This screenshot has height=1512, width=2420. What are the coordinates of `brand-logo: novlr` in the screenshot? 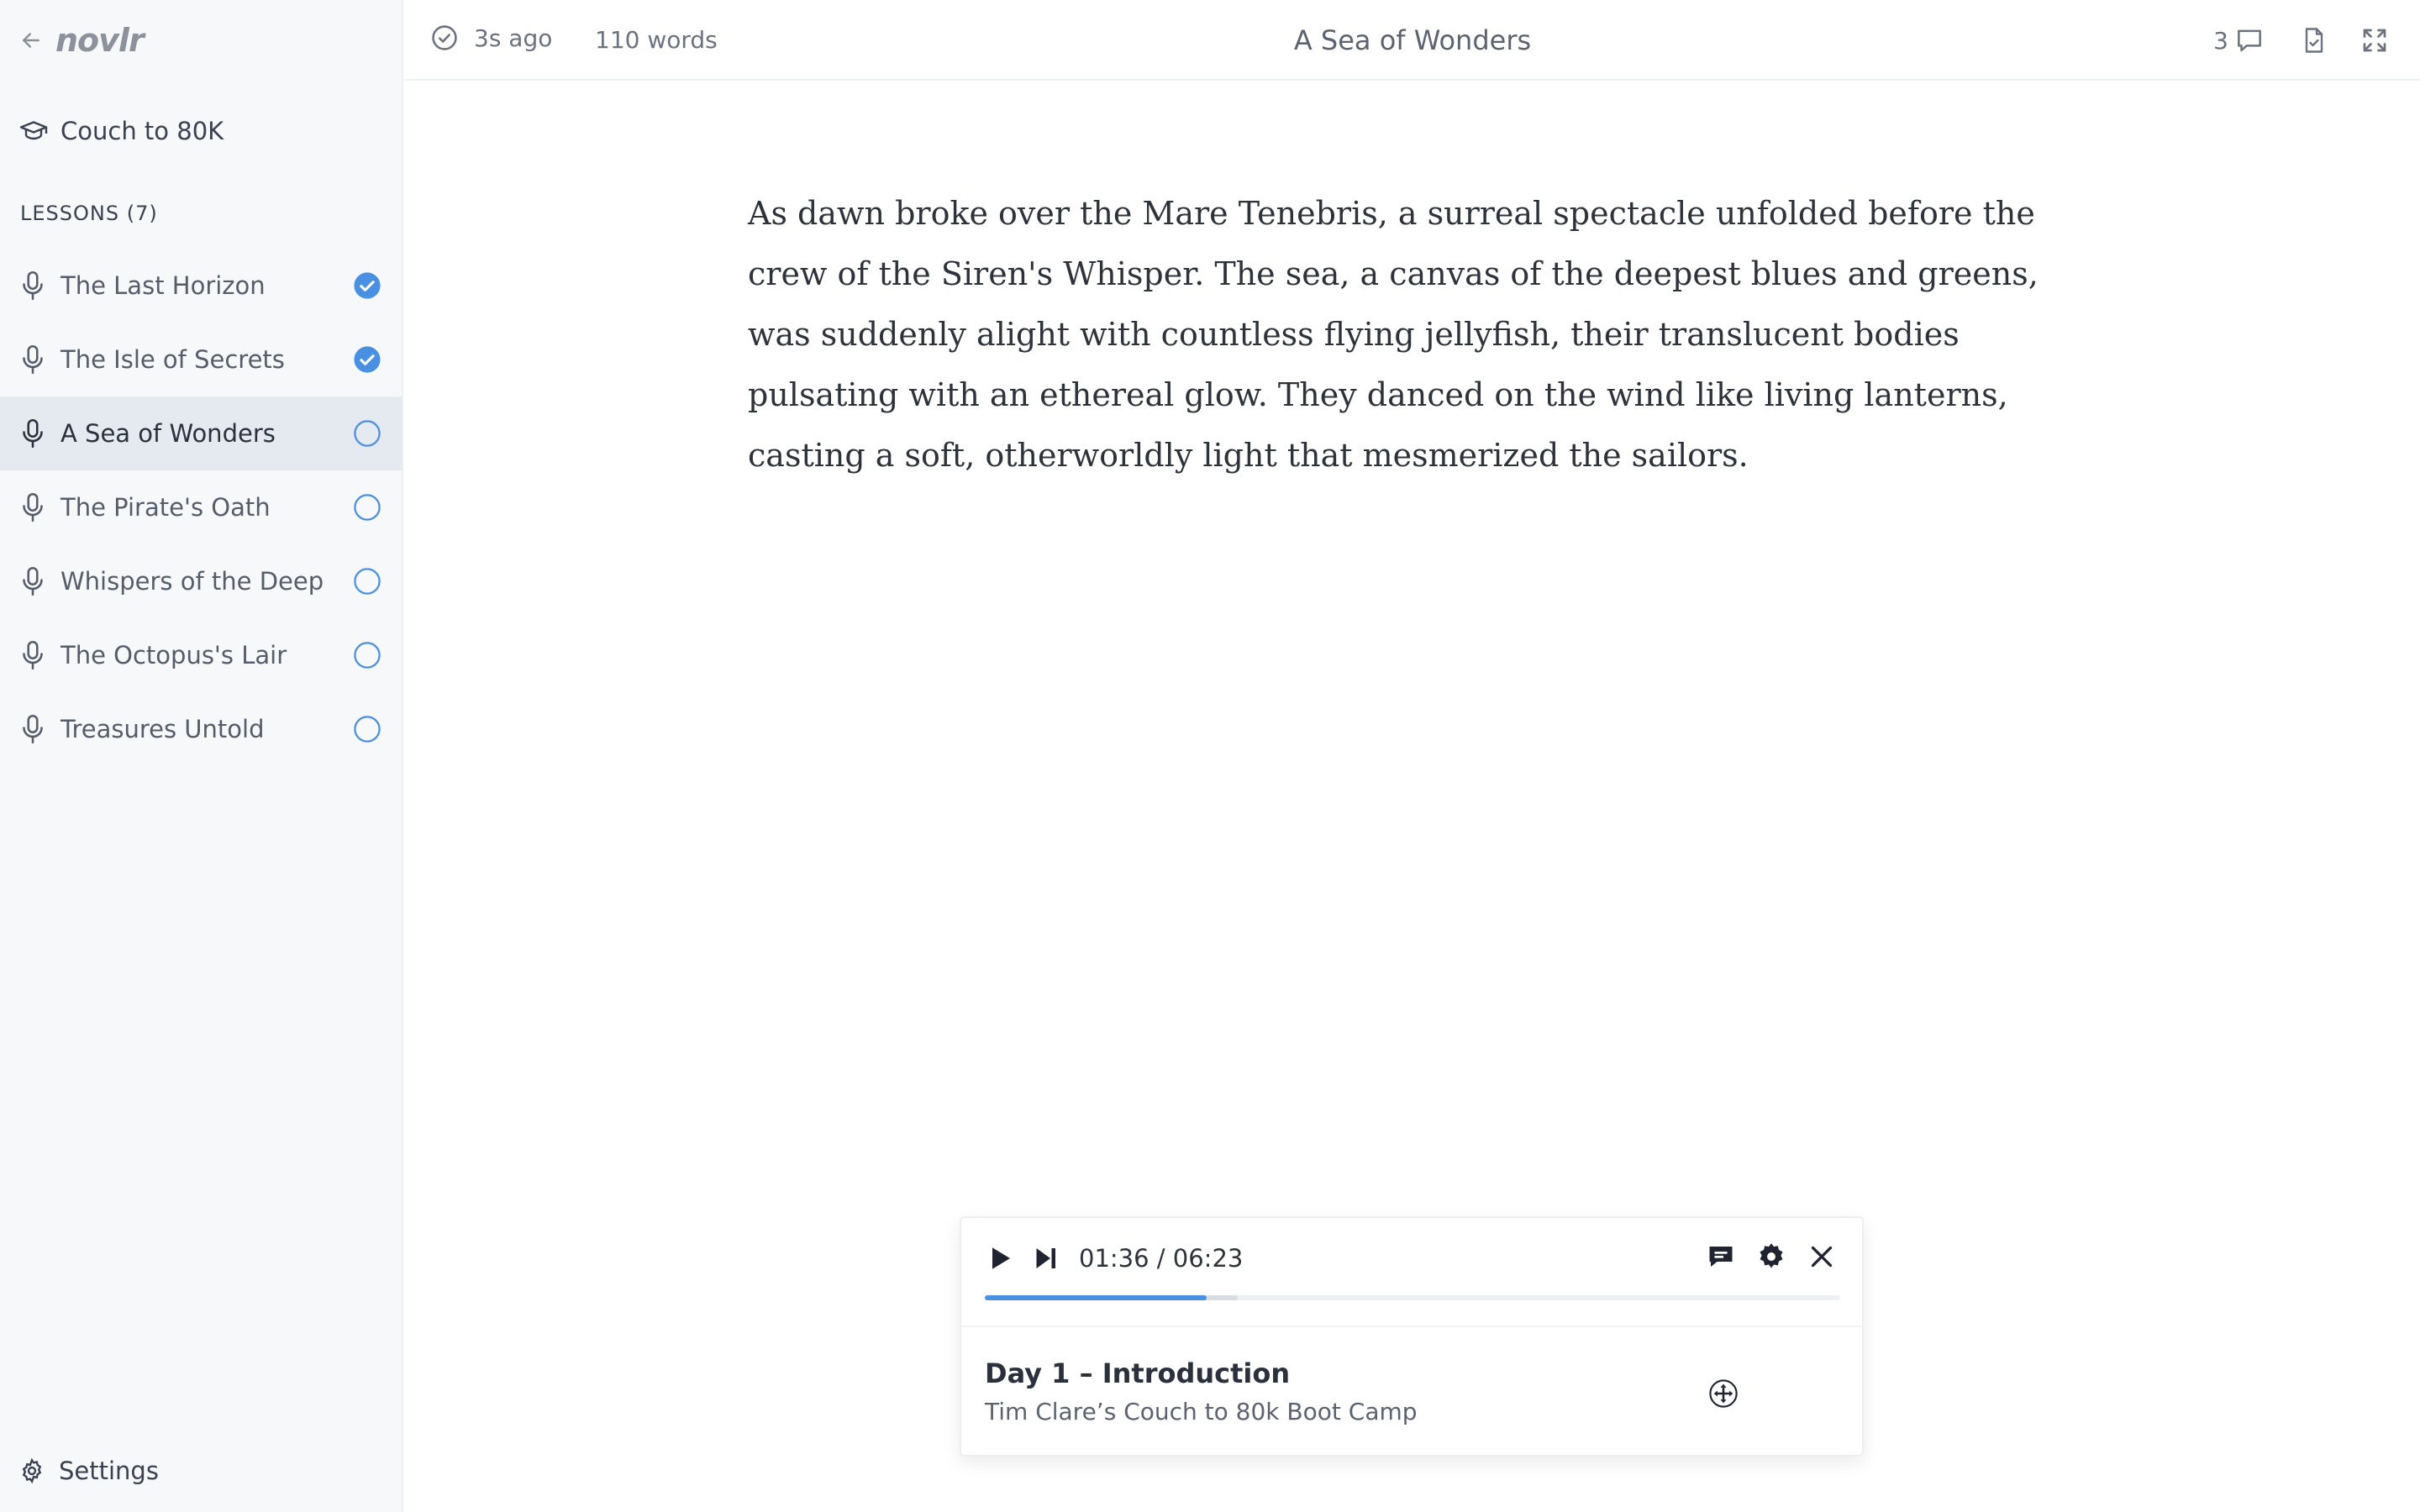 It's located at (100, 40).